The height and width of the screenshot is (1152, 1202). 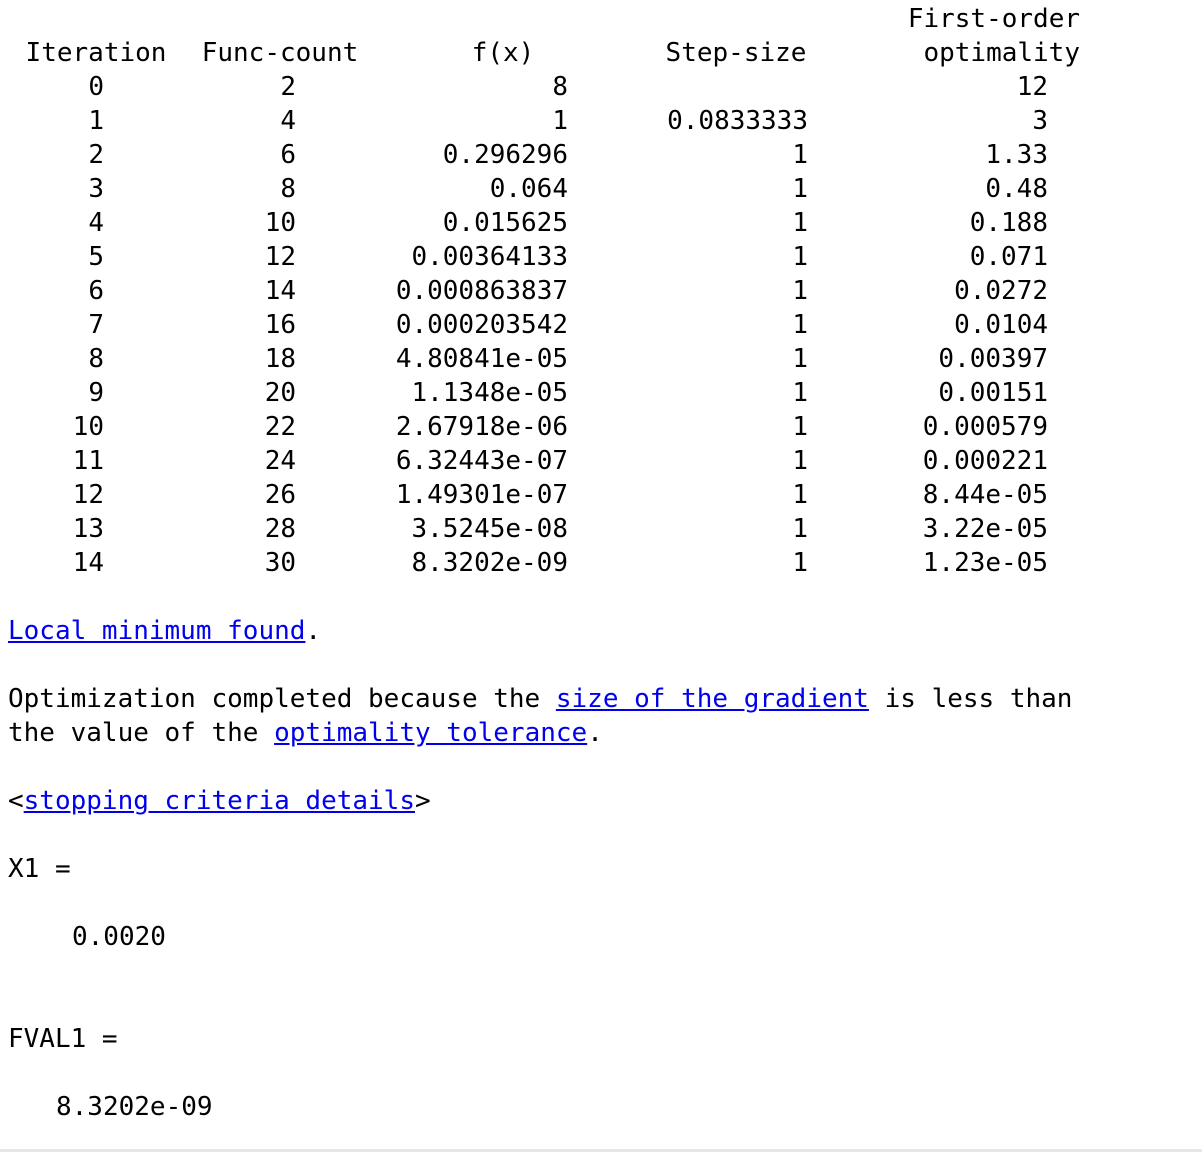 What do you see at coordinates (993, 19) in the screenshot?
I see `header-first-order: First-order` at bounding box center [993, 19].